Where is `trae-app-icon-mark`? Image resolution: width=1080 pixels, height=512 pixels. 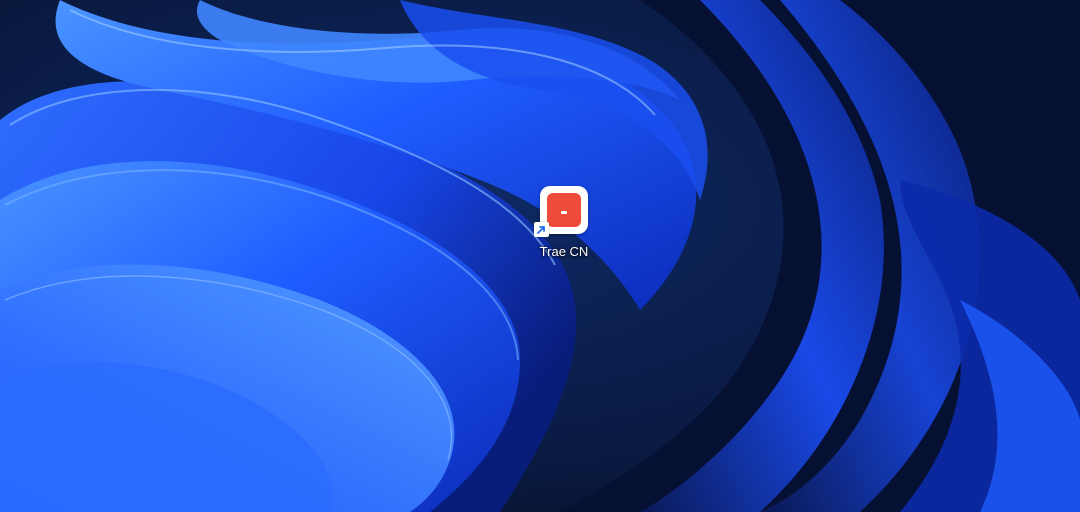
trae-app-icon-mark is located at coordinates (564, 212).